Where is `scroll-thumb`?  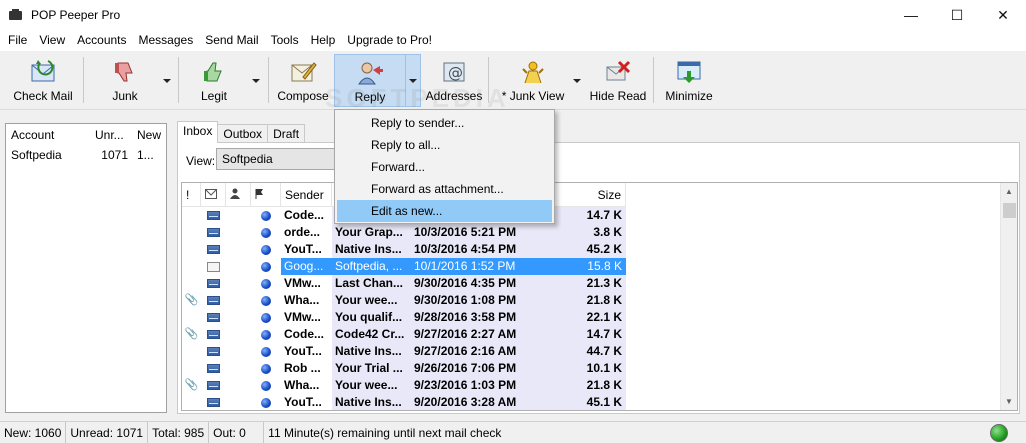
scroll-thumb is located at coordinates (1009, 210).